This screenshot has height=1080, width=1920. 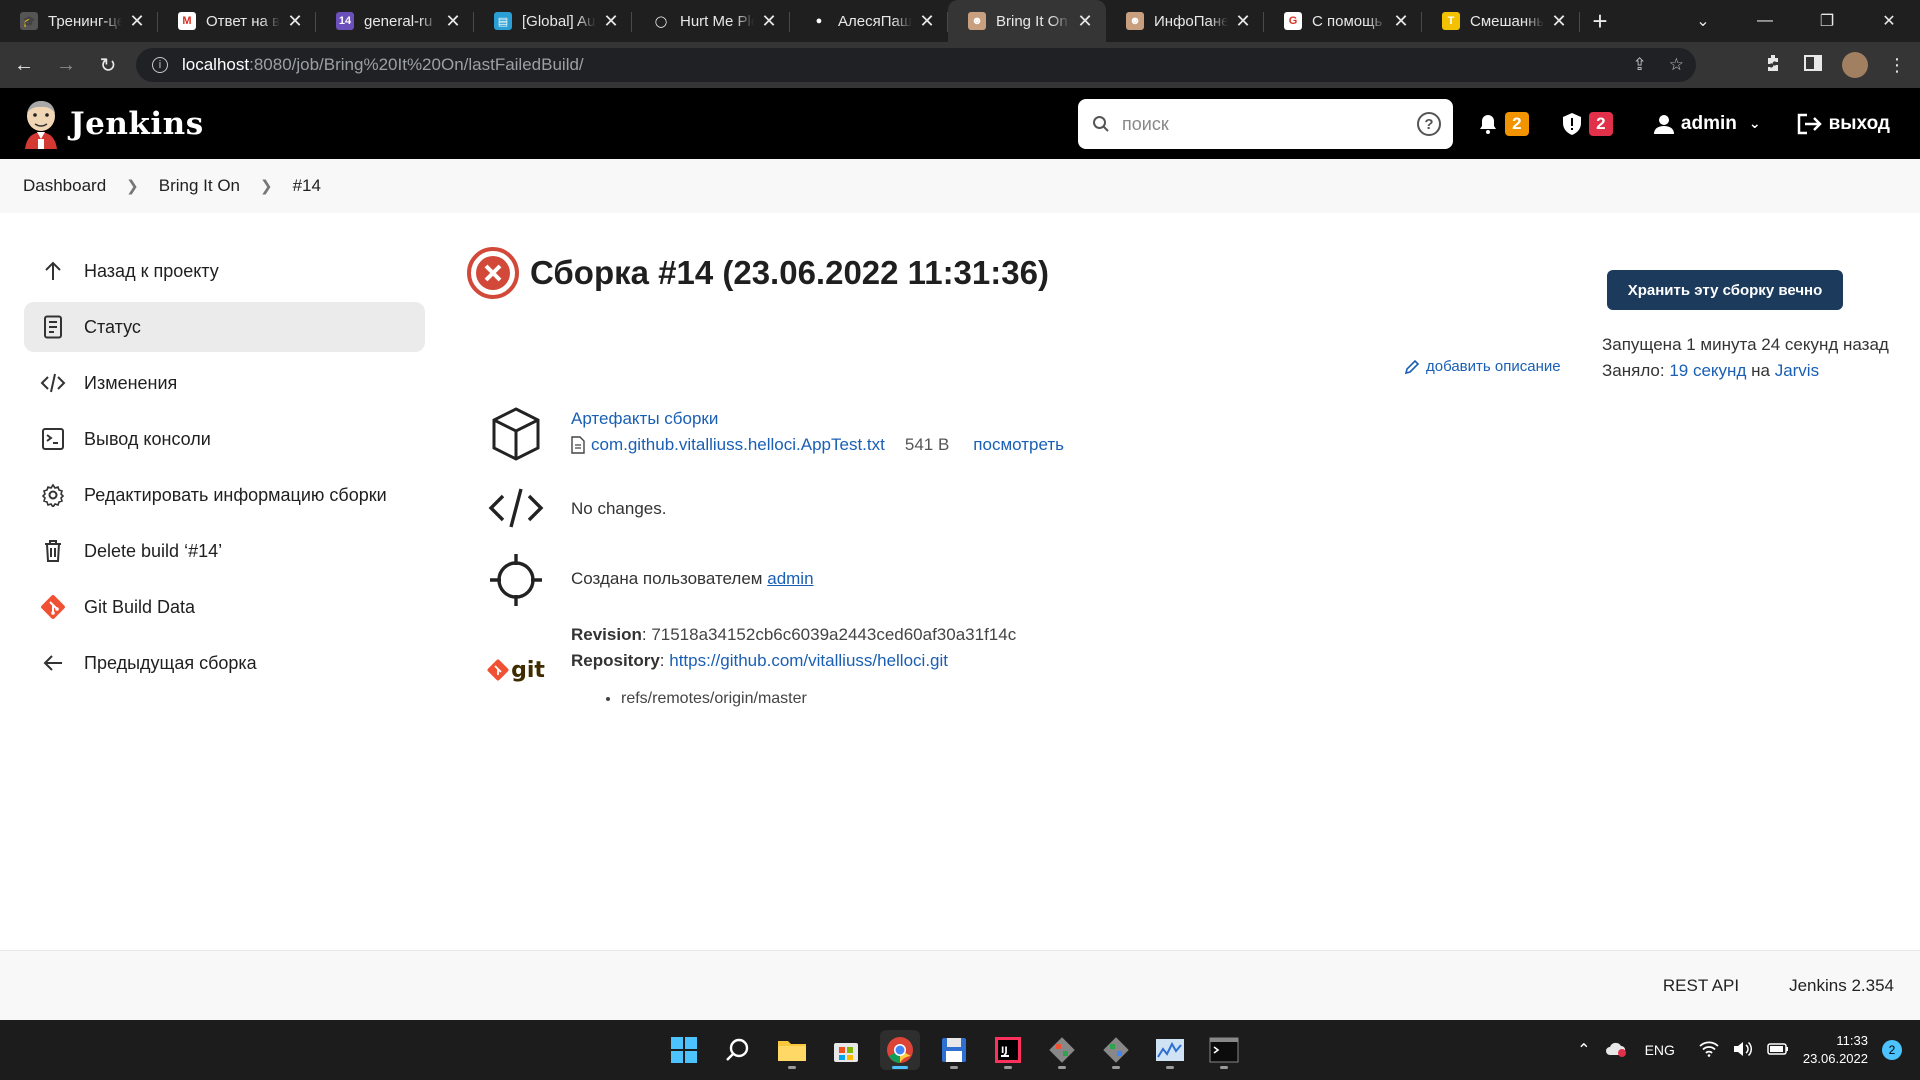 What do you see at coordinates (1703, 21) in the screenshot?
I see `tab-search-icon: ⌄` at bounding box center [1703, 21].